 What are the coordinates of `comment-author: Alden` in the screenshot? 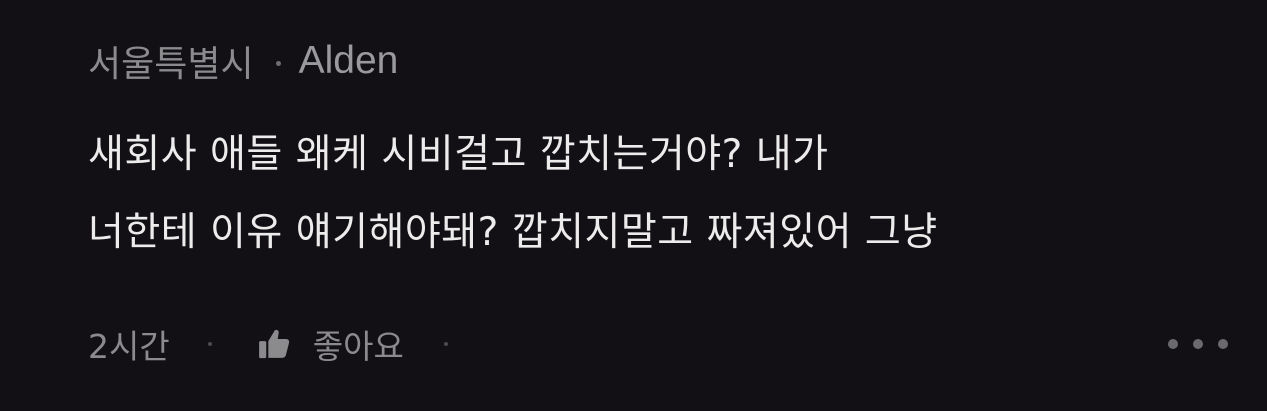 It's located at (349, 61).